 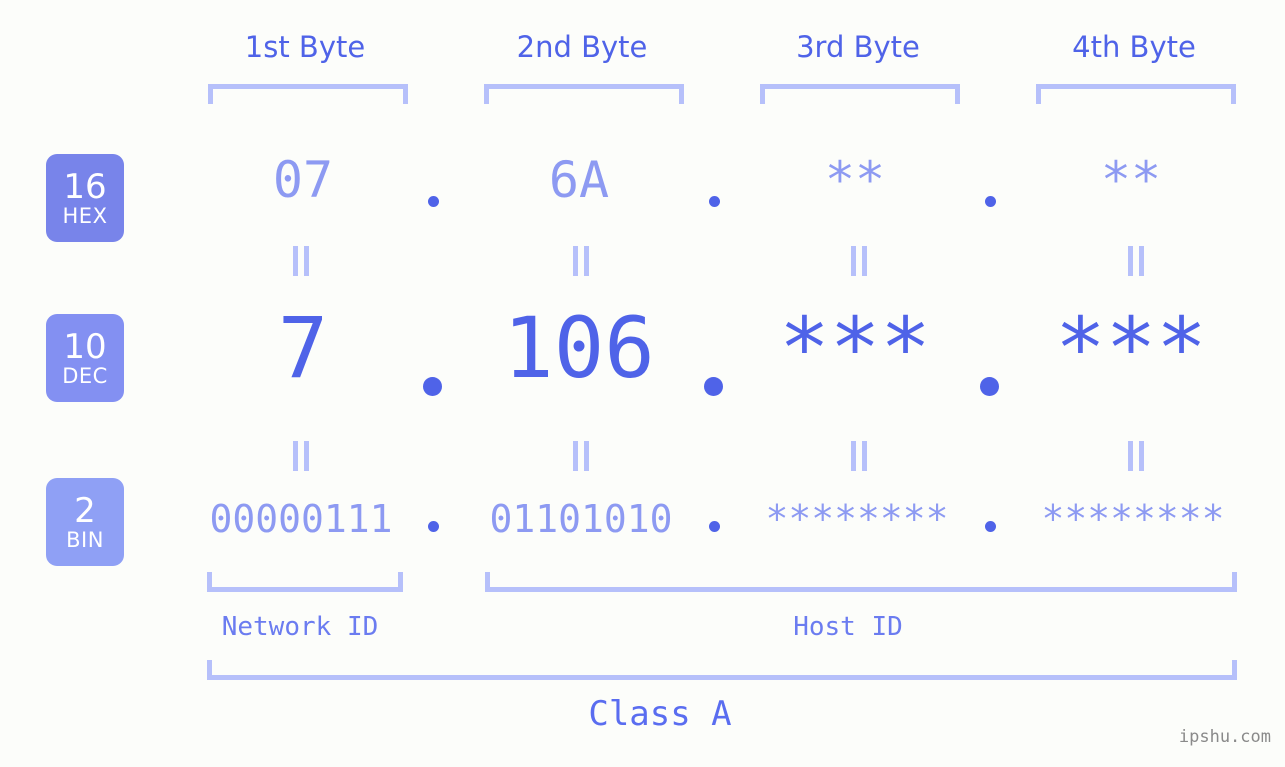 What do you see at coordinates (857, 519) in the screenshot?
I see `bin-byte-3: ********` at bounding box center [857, 519].